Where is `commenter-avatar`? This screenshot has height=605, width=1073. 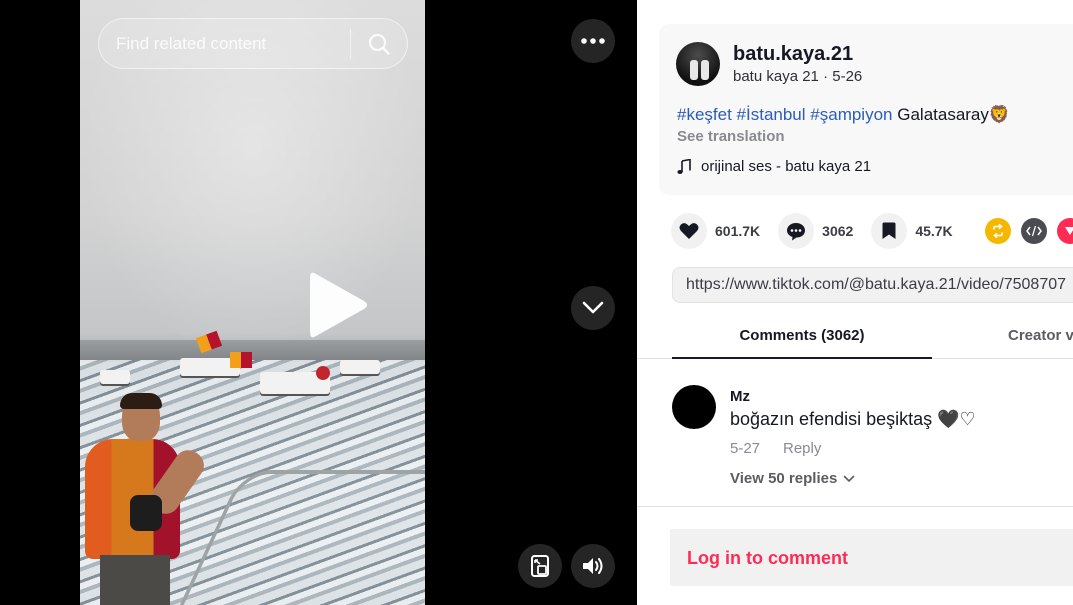 commenter-avatar is located at coordinates (694, 407).